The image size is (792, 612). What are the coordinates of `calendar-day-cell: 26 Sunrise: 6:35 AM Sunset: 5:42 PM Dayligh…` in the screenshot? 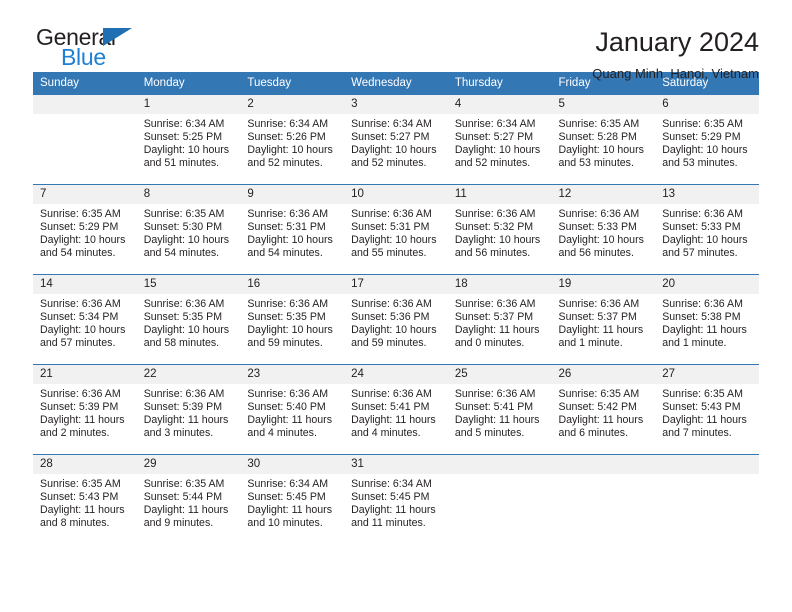 It's located at (603, 409).